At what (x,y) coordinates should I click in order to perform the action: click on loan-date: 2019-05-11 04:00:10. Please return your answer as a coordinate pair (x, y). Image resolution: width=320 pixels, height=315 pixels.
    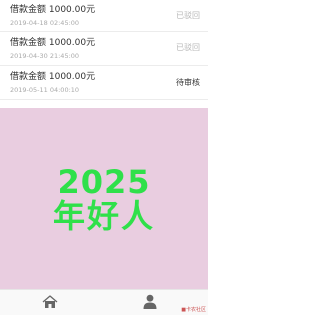
    Looking at the image, I should click on (45, 90).